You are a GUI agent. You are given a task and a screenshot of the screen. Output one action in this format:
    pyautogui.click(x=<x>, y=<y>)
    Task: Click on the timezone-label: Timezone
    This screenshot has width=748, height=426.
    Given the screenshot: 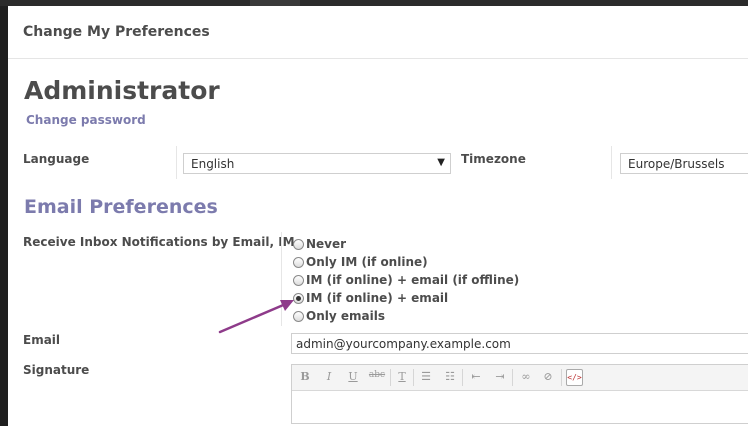 What is the action you would take?
    pyautogui.click(x=493, y=159)
    